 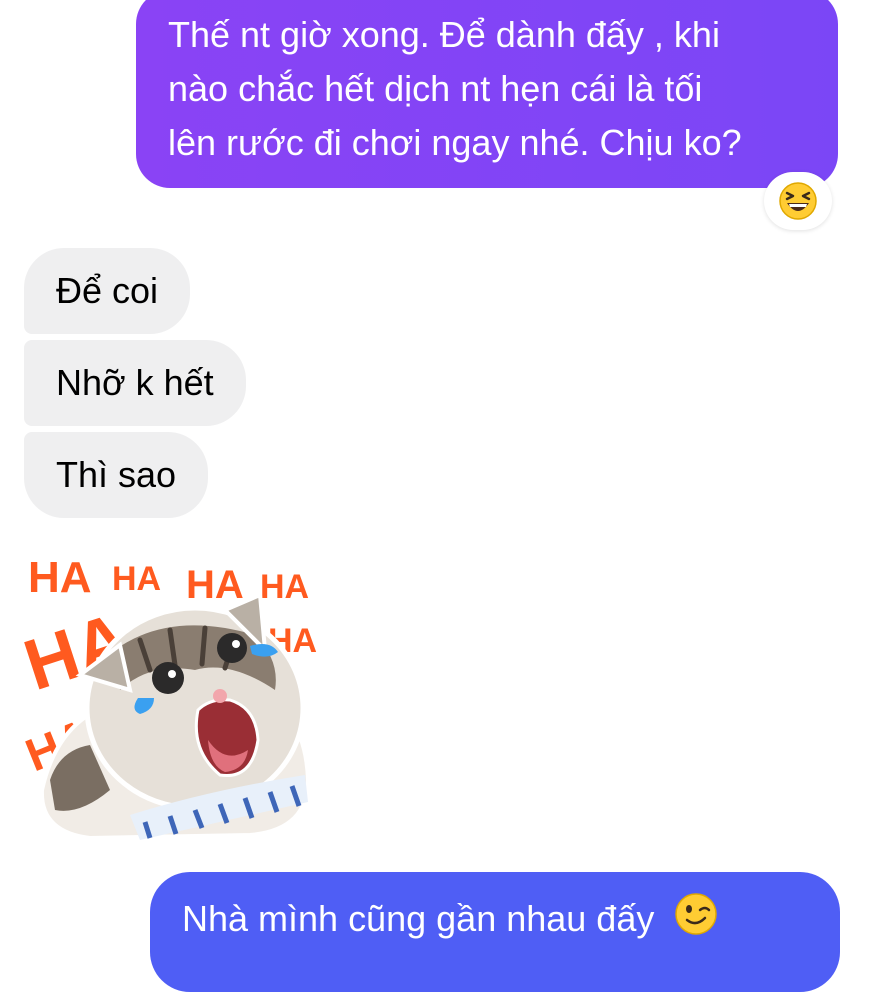 I want to click on laughing-squint-emoji-icon, so click(x=798, y=201).